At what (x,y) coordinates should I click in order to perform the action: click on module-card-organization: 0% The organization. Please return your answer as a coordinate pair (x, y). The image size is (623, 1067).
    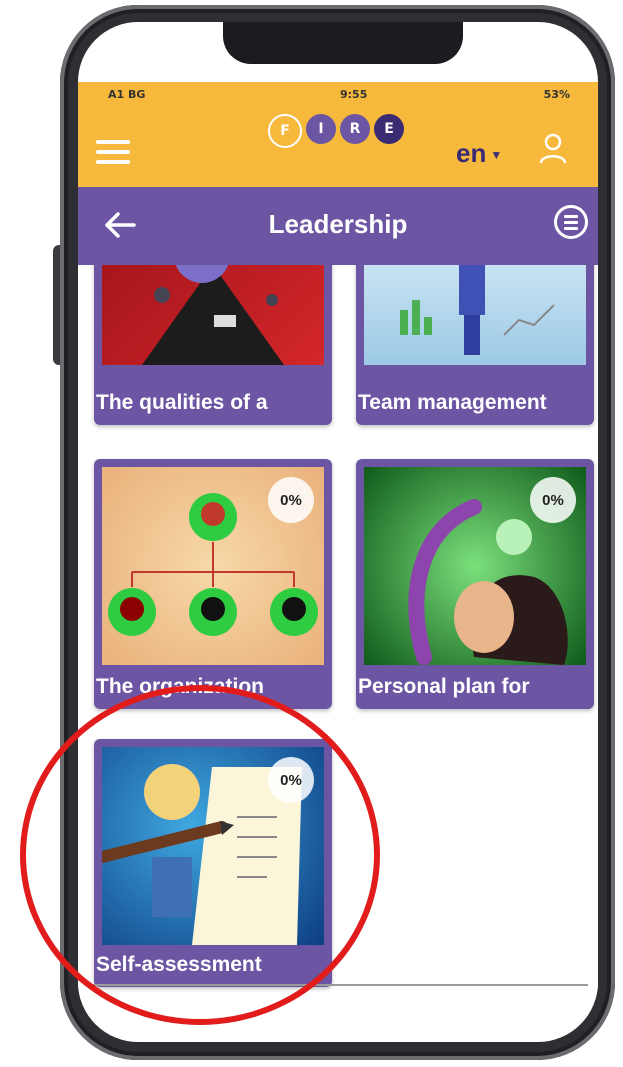
    Looking at the image, I should click on (213, 584).